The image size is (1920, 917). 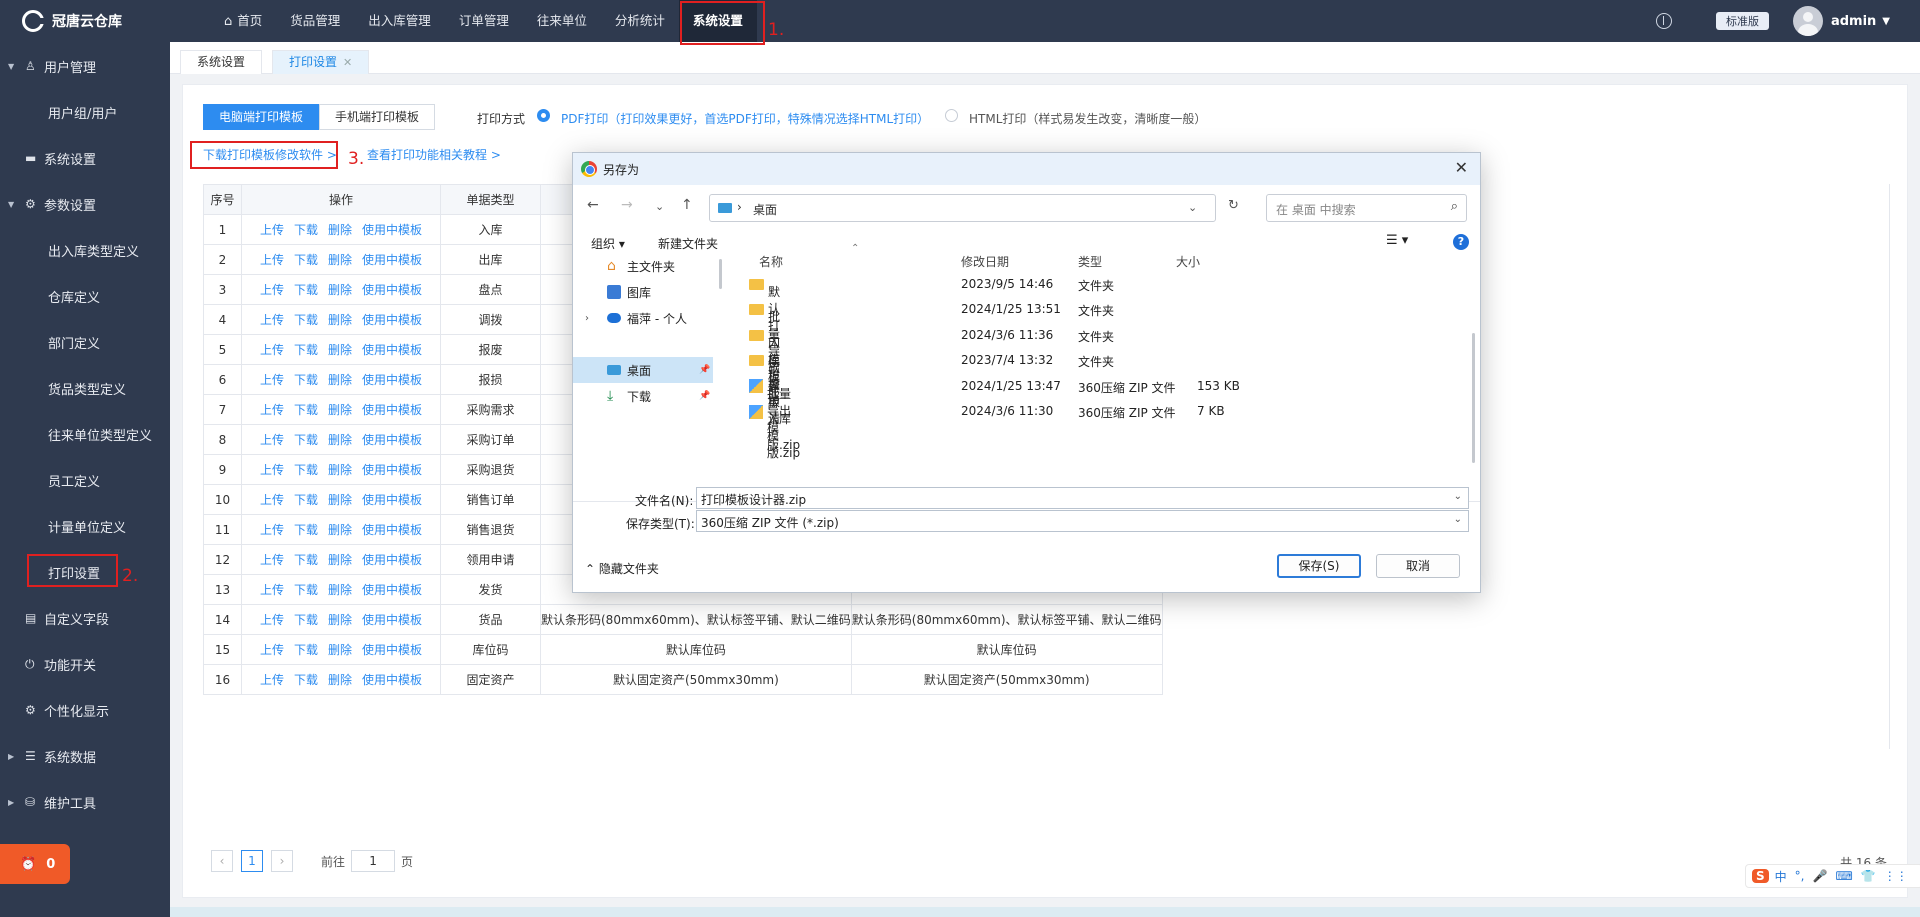 I want to click on address-bar: › 桌面 ⌄, so click(x=962, y=208).